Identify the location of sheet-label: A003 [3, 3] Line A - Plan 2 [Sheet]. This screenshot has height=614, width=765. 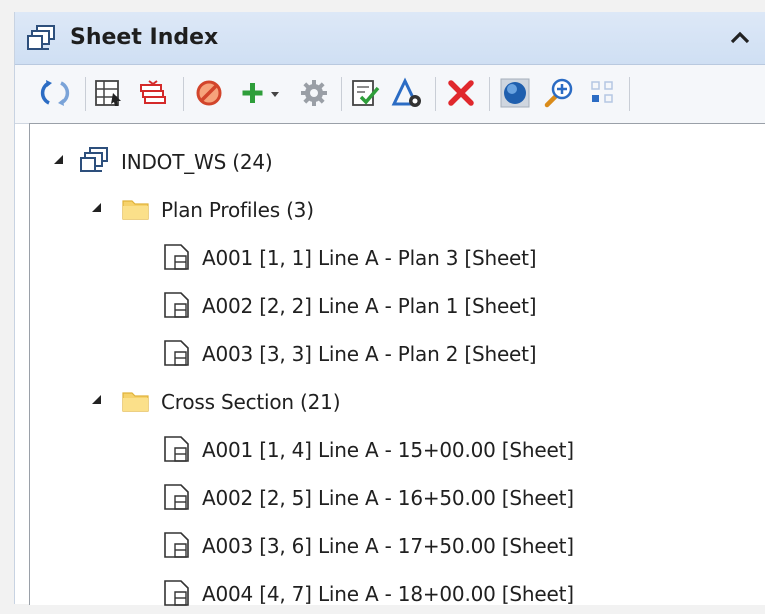
(369, 354).